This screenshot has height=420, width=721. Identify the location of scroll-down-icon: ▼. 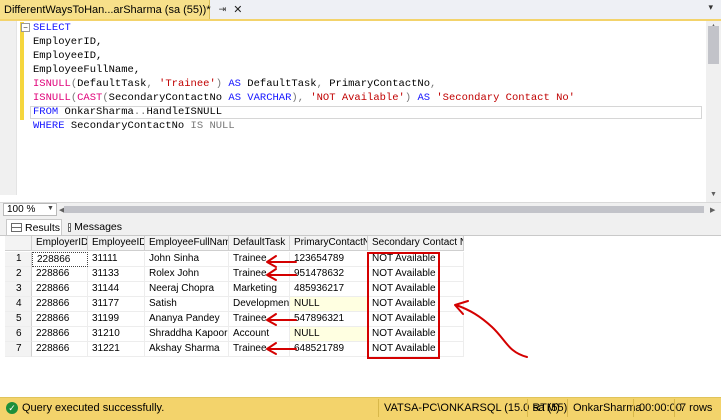
(713, 194).